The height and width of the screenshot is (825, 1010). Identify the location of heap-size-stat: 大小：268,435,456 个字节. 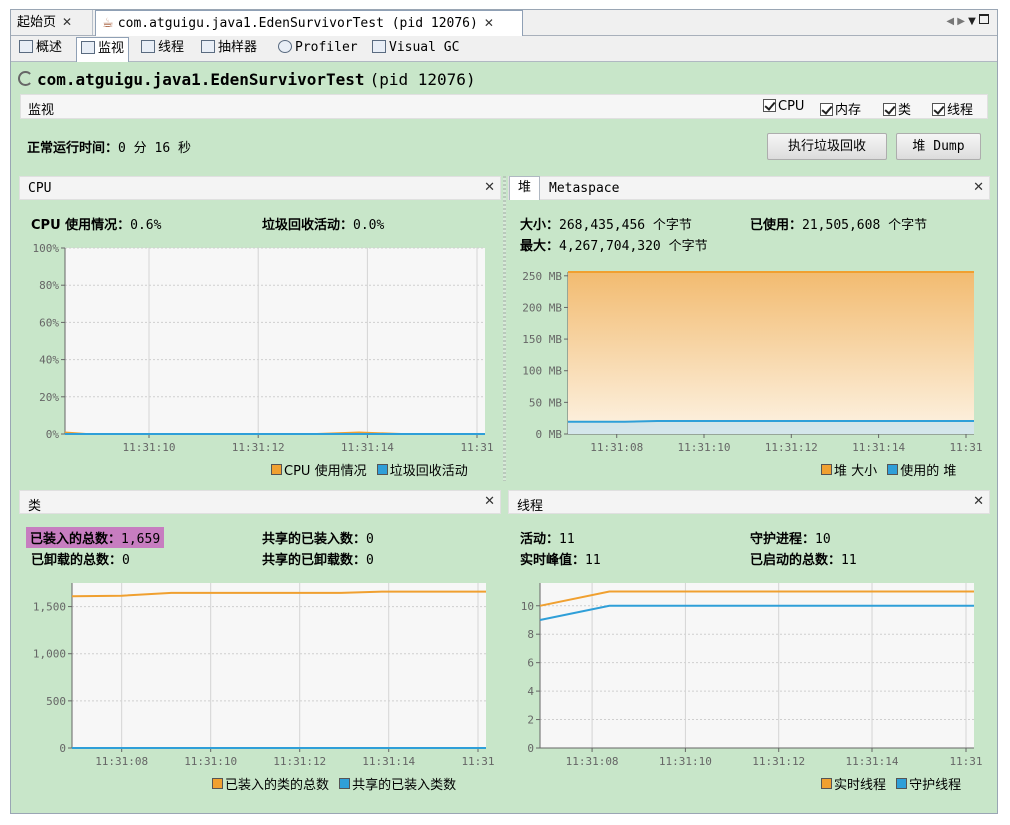
(606, 223).